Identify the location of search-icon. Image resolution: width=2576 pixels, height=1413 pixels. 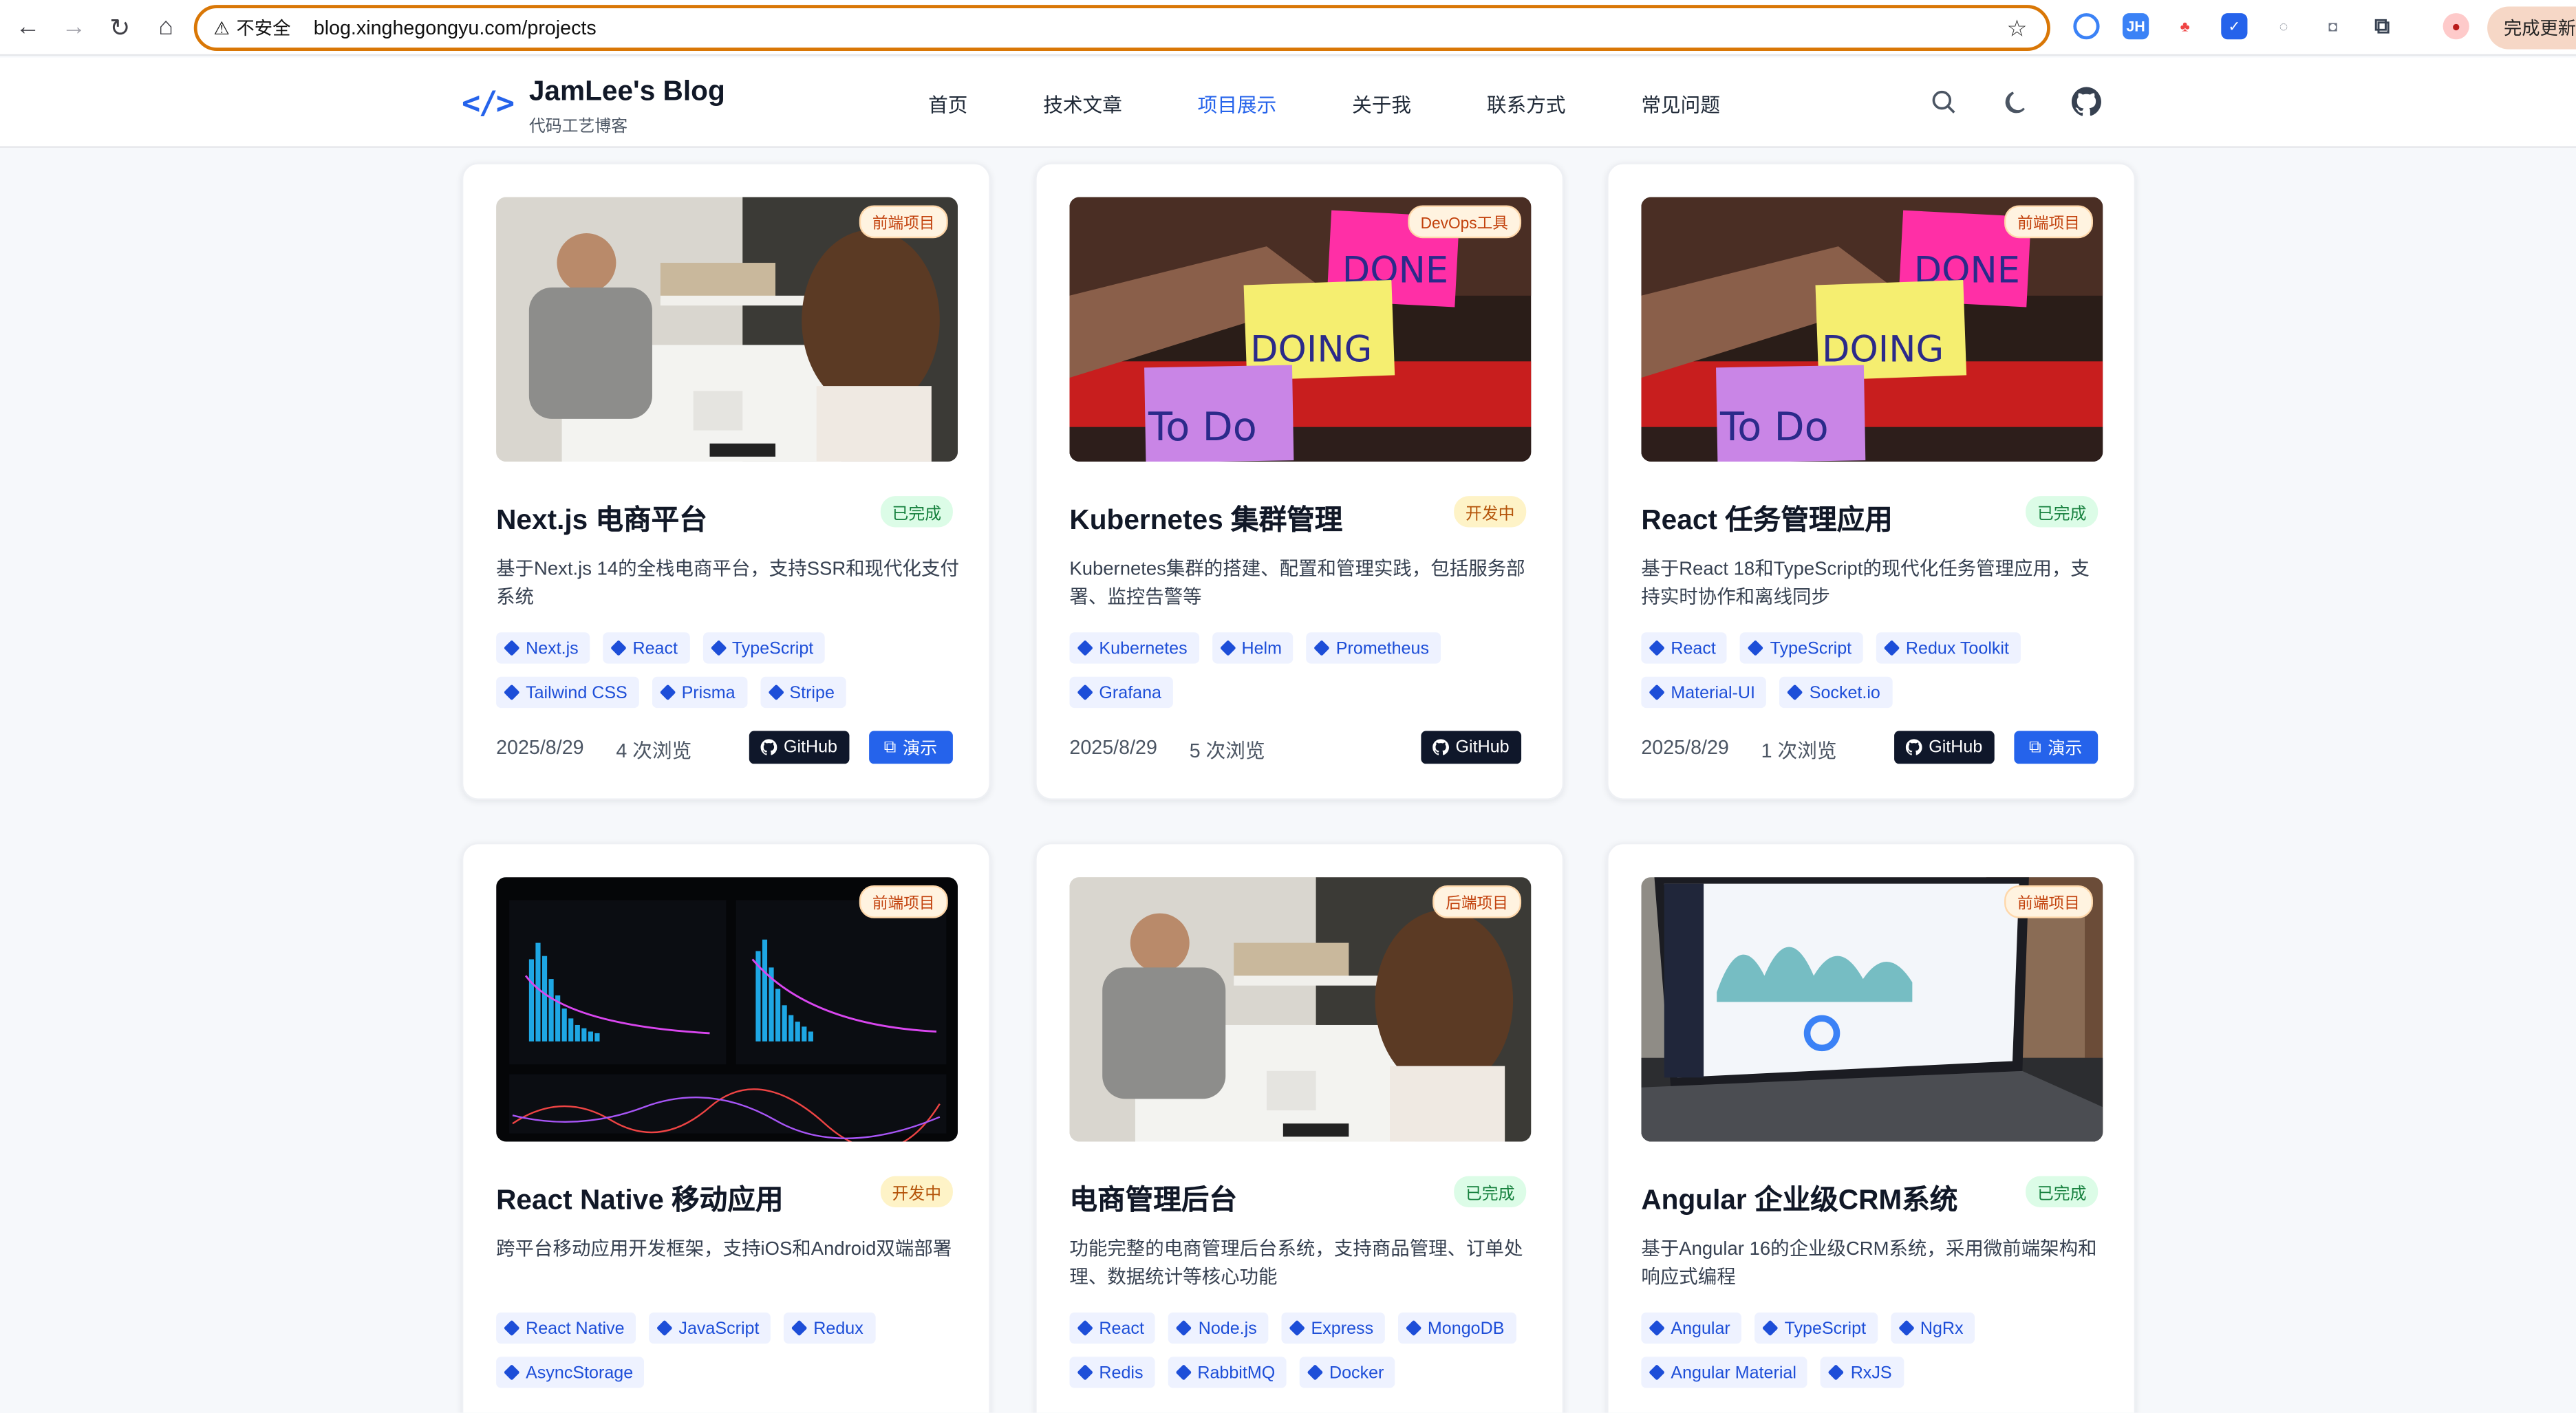
(1943, 102).